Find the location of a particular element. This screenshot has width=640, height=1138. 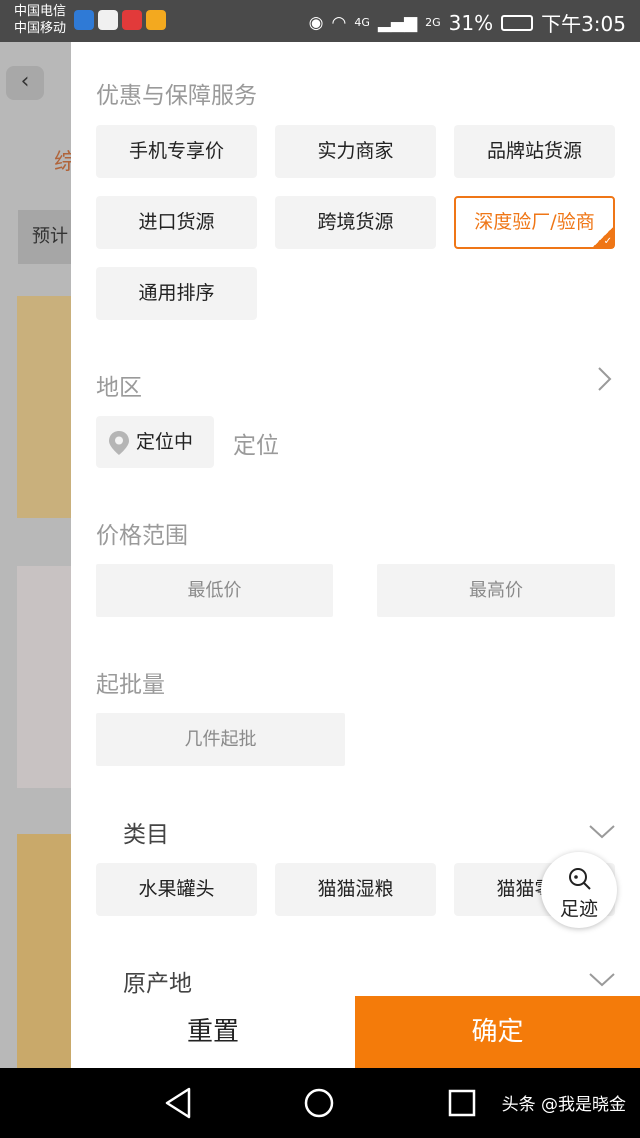

recents-nav-icon is located at coordinates (462, 1103).